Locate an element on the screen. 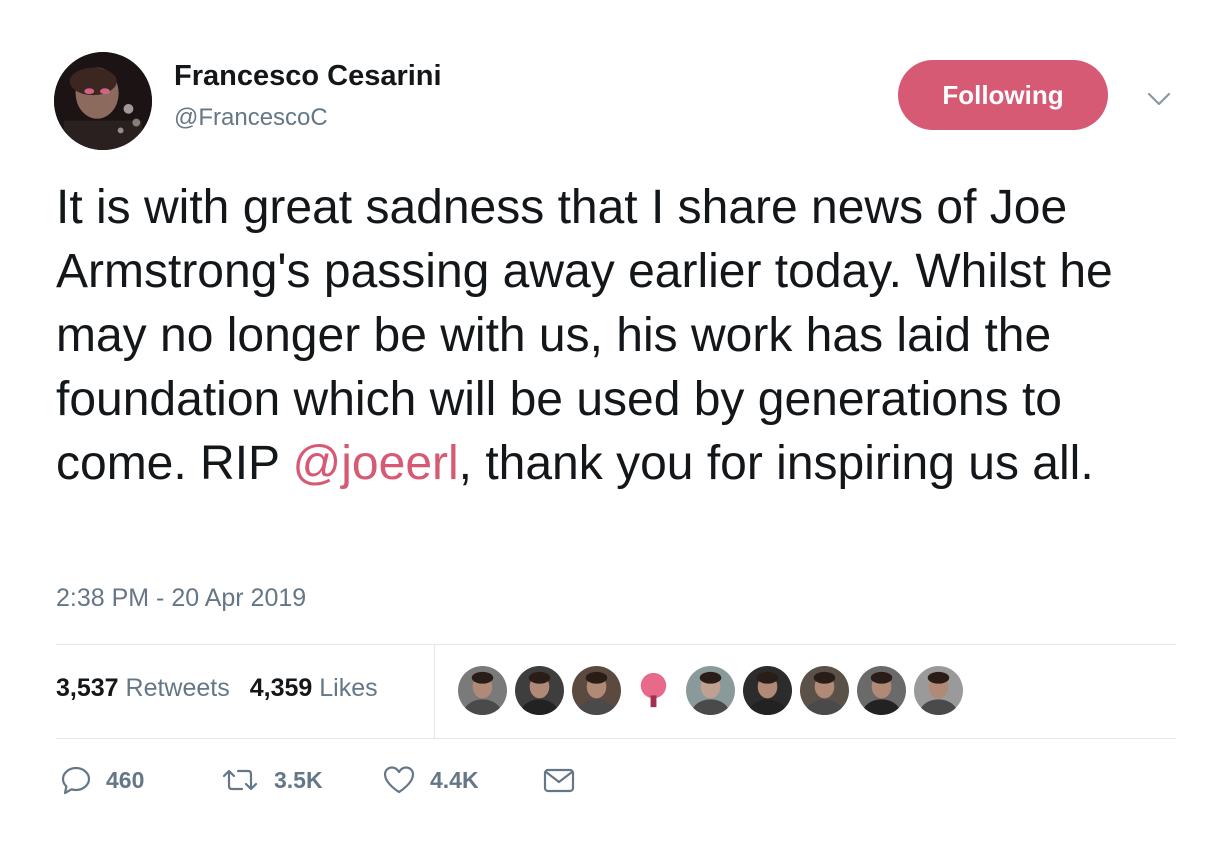  retweet-icon is located at coordinates (240, 780).